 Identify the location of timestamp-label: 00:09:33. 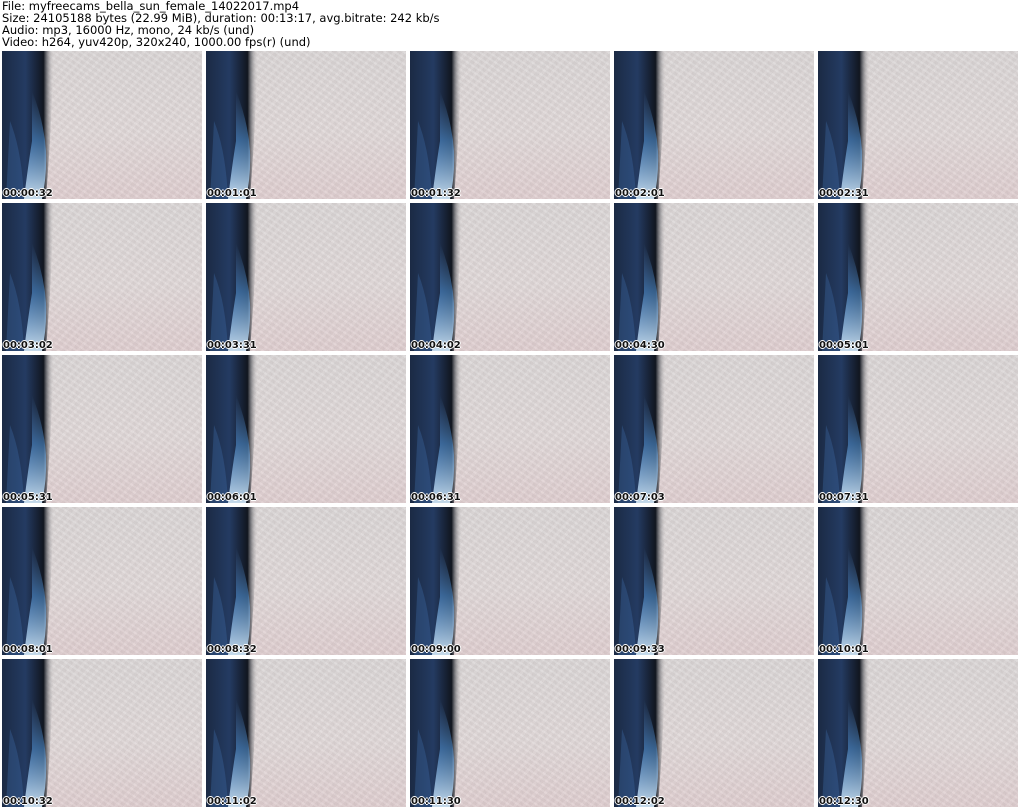
(640, 649).